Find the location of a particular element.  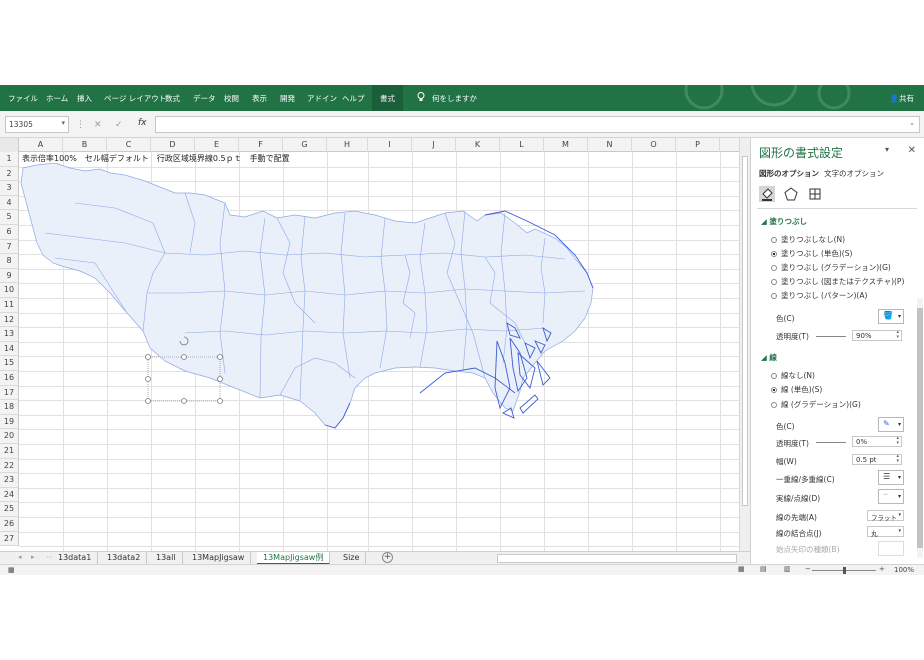

column-header: B is located at coordinates (85, 145).